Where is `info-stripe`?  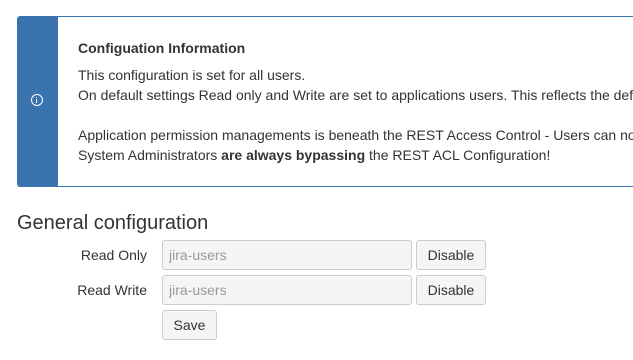
info-stripe is located at coordinates (38, 101).